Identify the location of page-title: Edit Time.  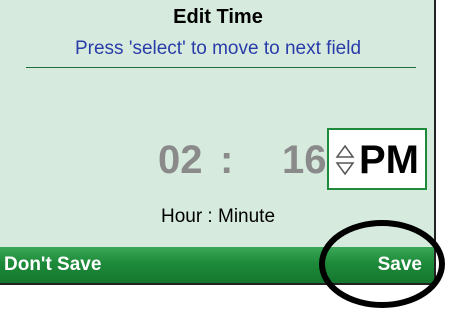
(218, 17).